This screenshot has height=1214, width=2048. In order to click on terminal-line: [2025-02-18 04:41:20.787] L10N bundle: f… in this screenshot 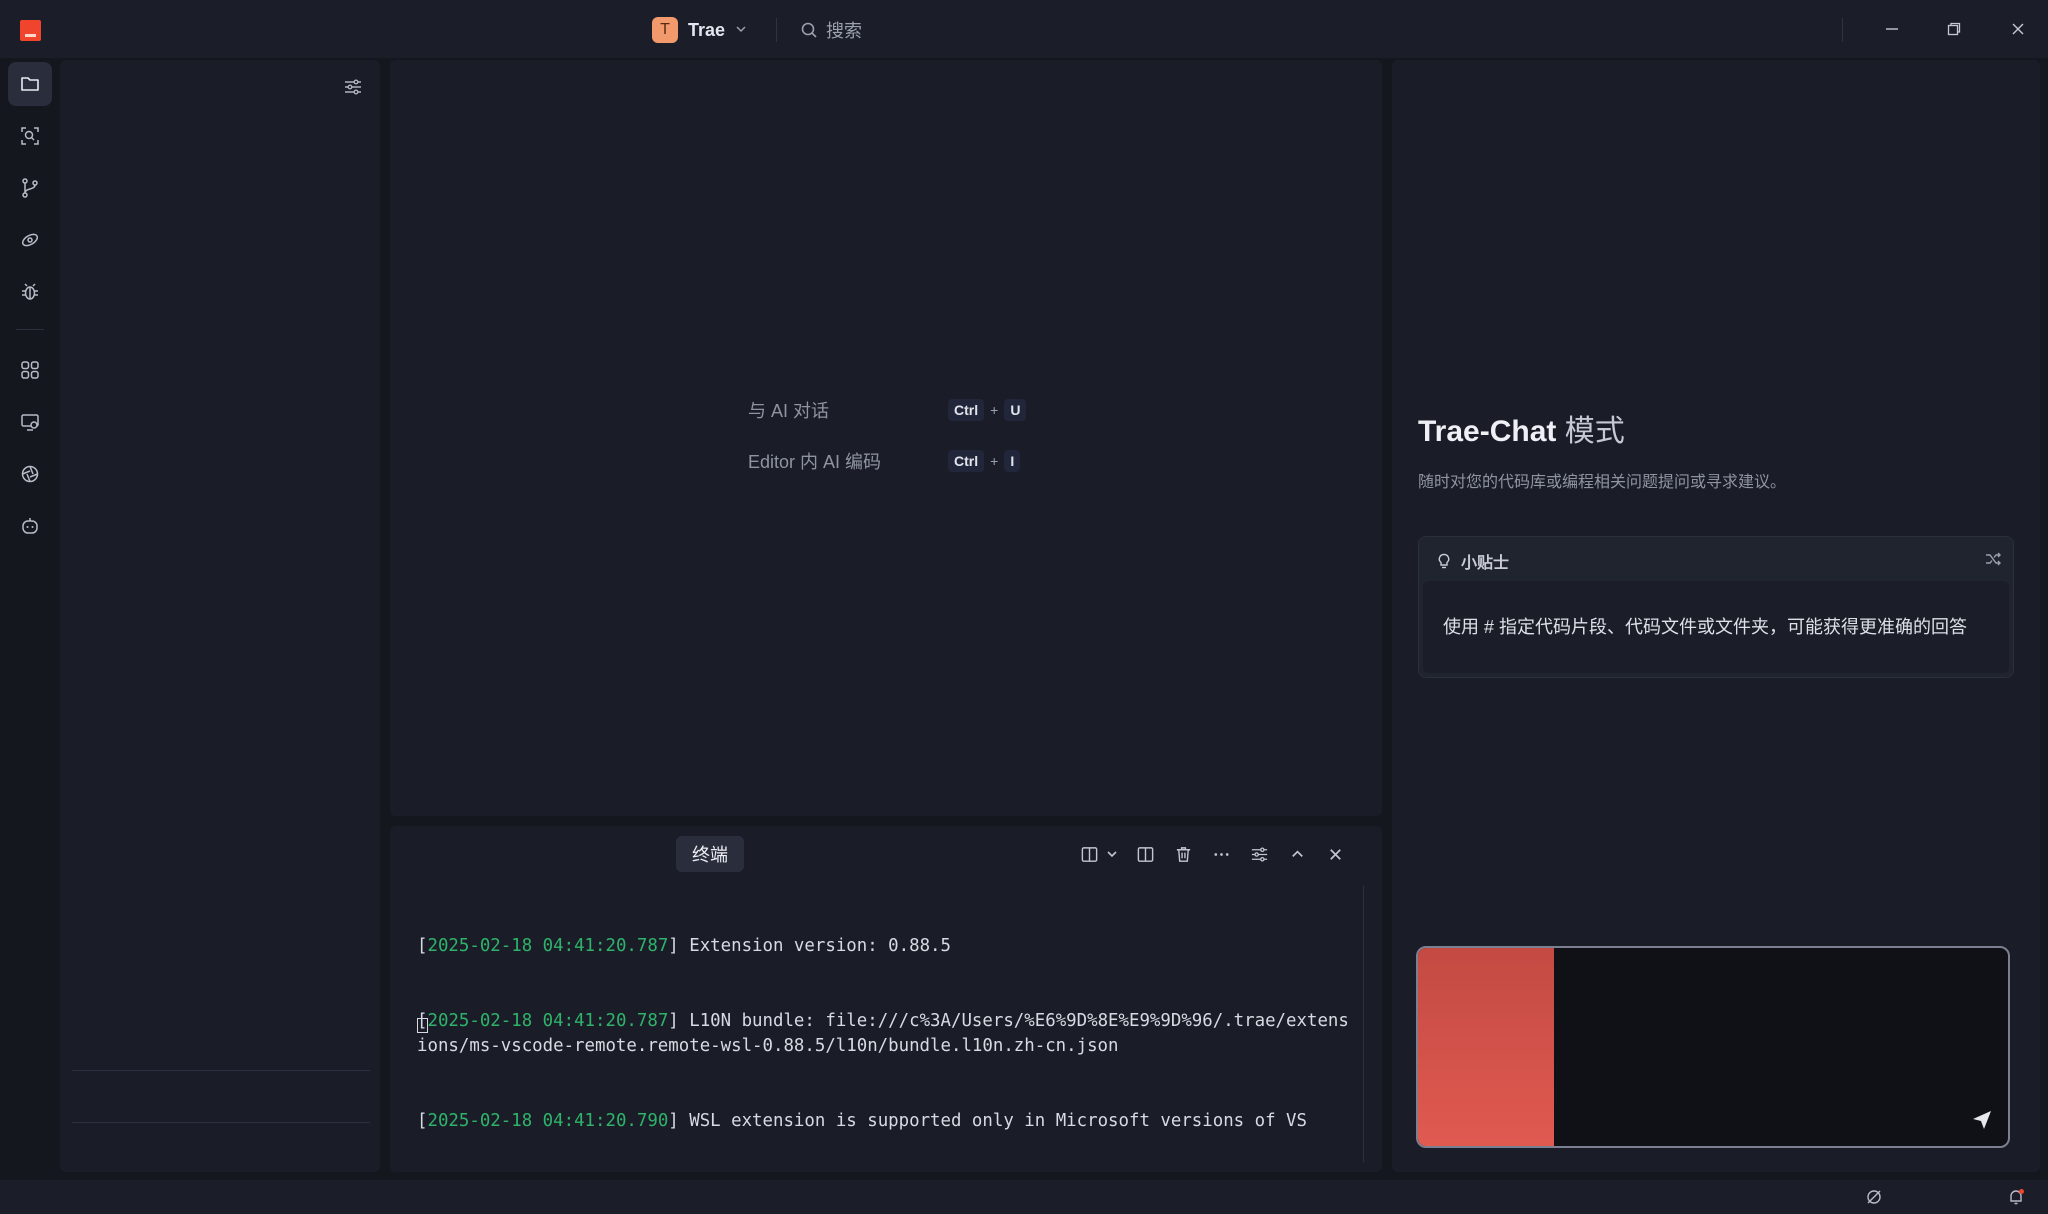, I will do `click(883, 1033)`.